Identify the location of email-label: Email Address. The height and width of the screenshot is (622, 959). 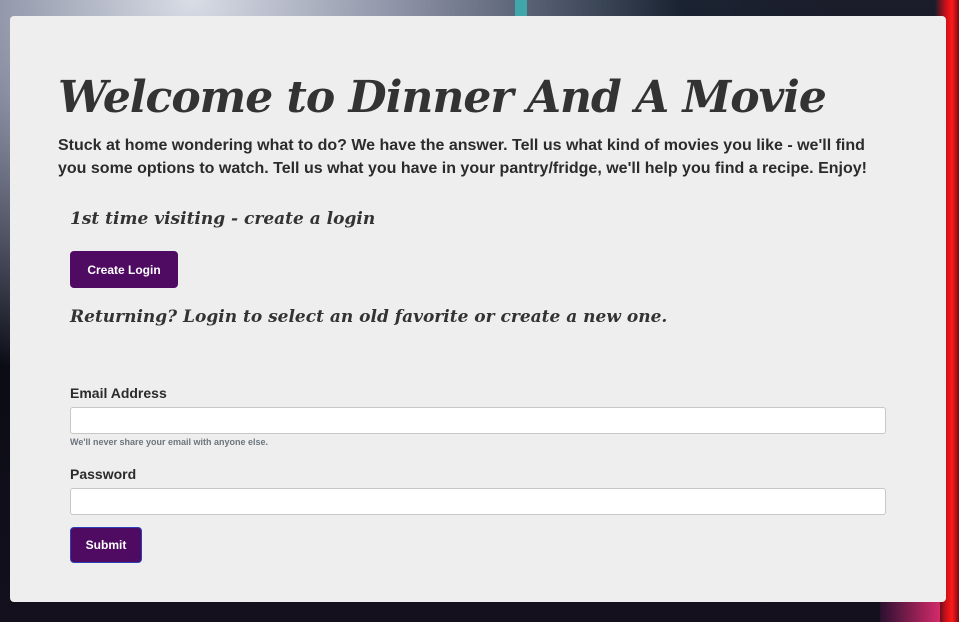
(118, 393).